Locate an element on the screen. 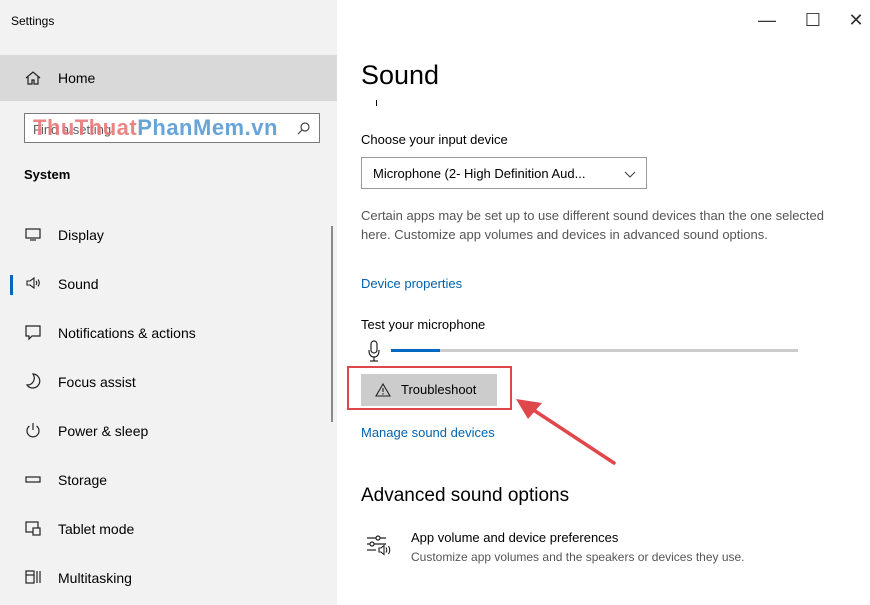 The image size is (870, 605). clipped-content-mark is located at coordinates (376, 103).